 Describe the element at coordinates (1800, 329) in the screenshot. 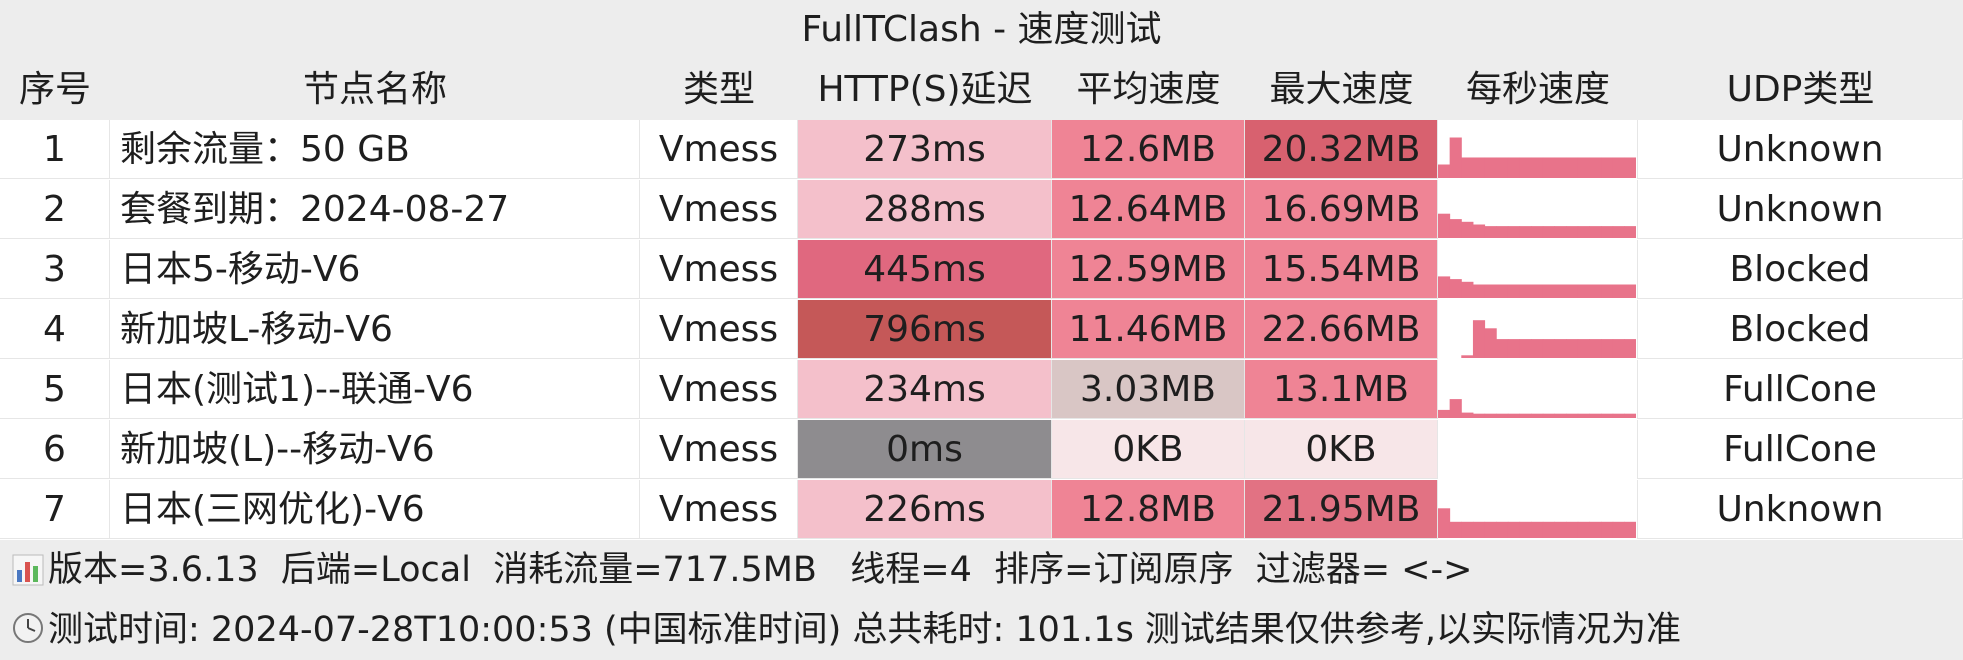

I see `row-udp-type: Blocked` at that location.